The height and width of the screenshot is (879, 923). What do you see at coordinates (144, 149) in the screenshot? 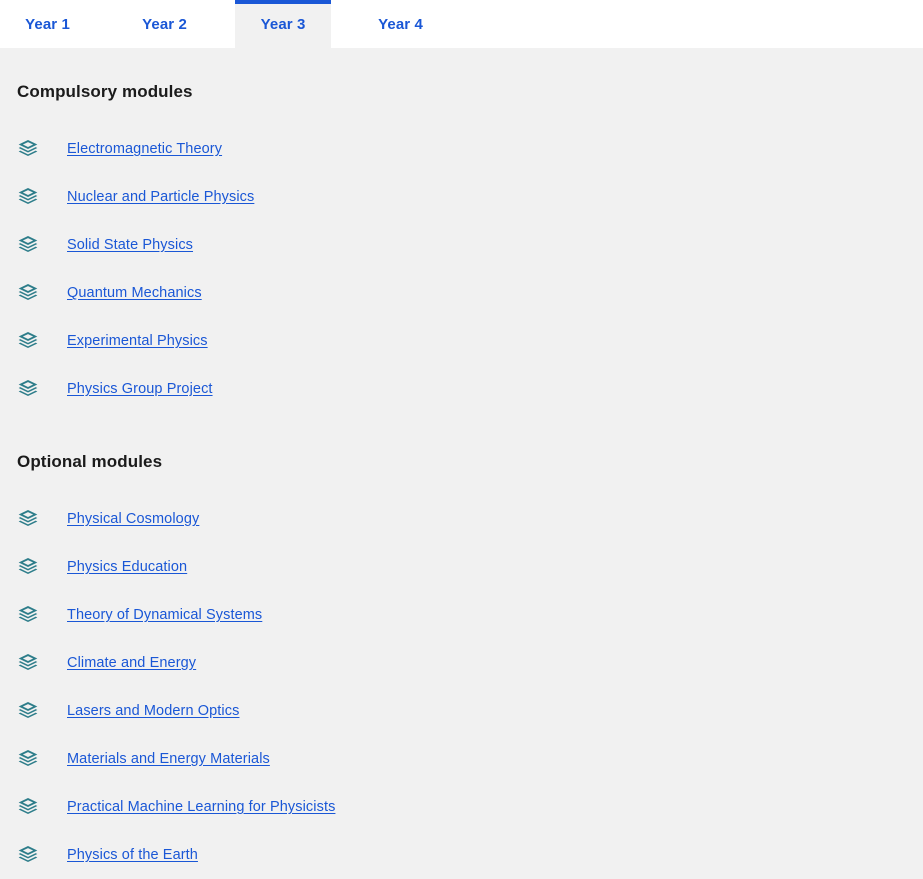
I see `module-link: Electromagnetic Theory` at bounding box center [144, 149].